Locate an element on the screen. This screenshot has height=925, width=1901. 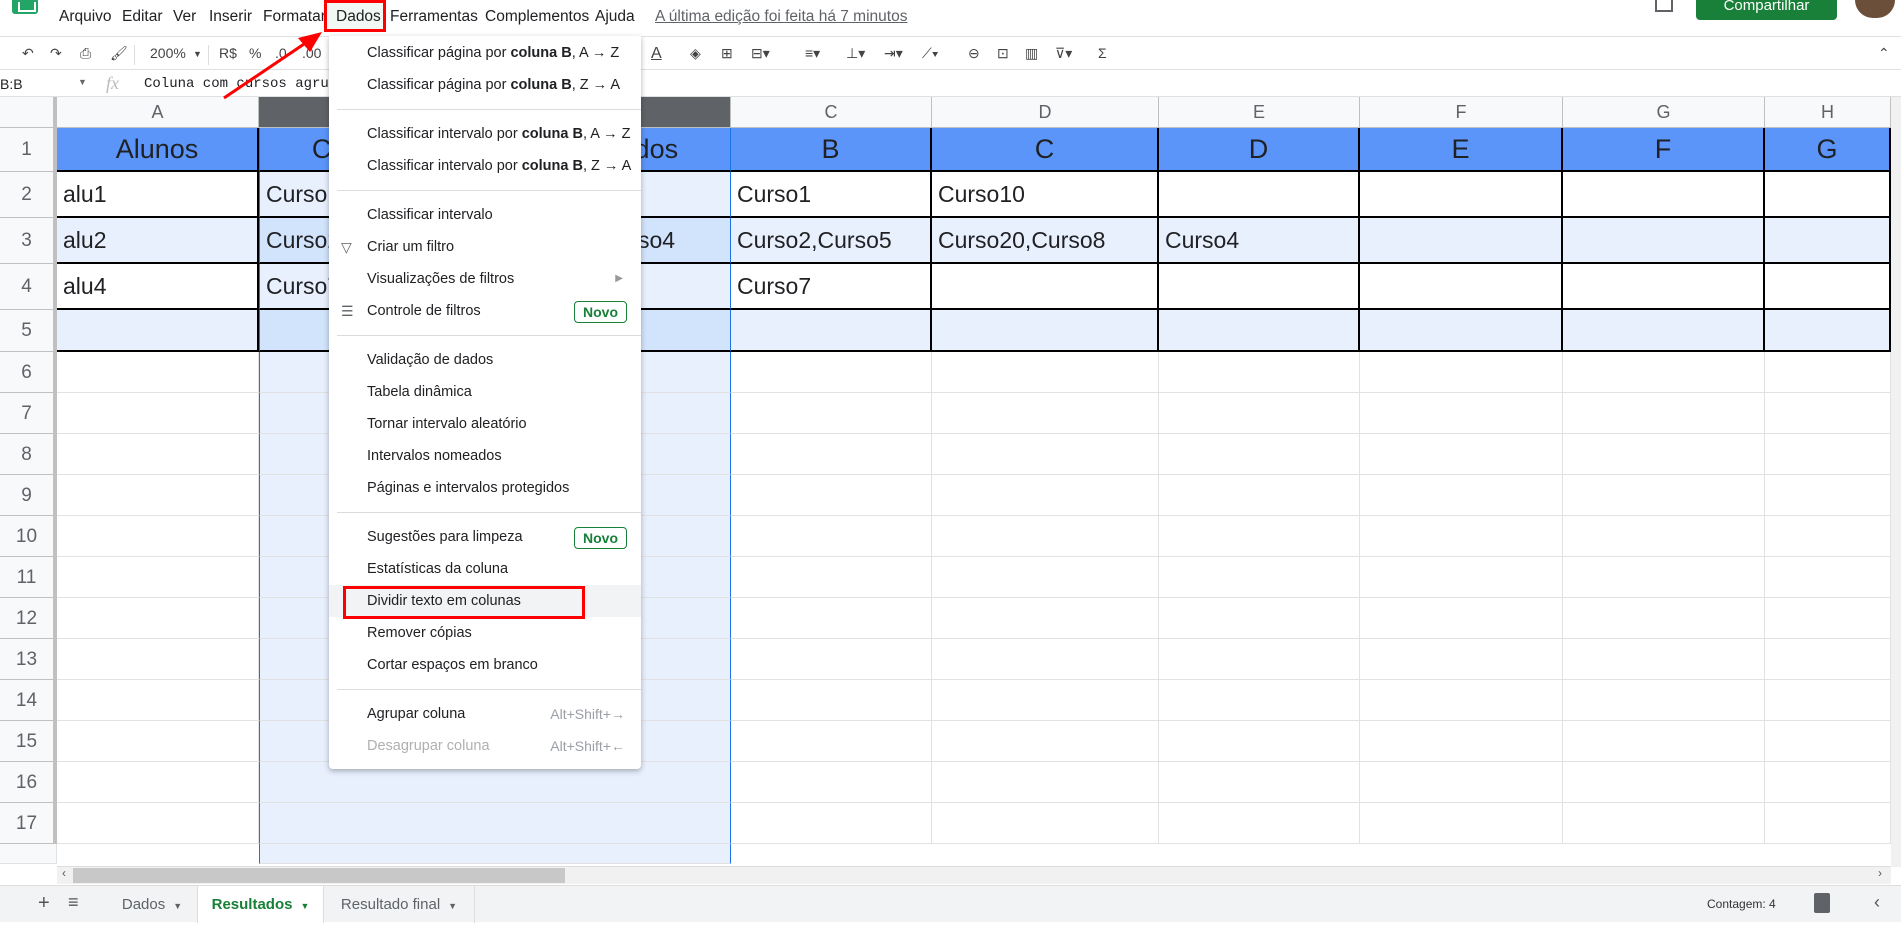
cell-f15 is located at coordinates (1461, 741).